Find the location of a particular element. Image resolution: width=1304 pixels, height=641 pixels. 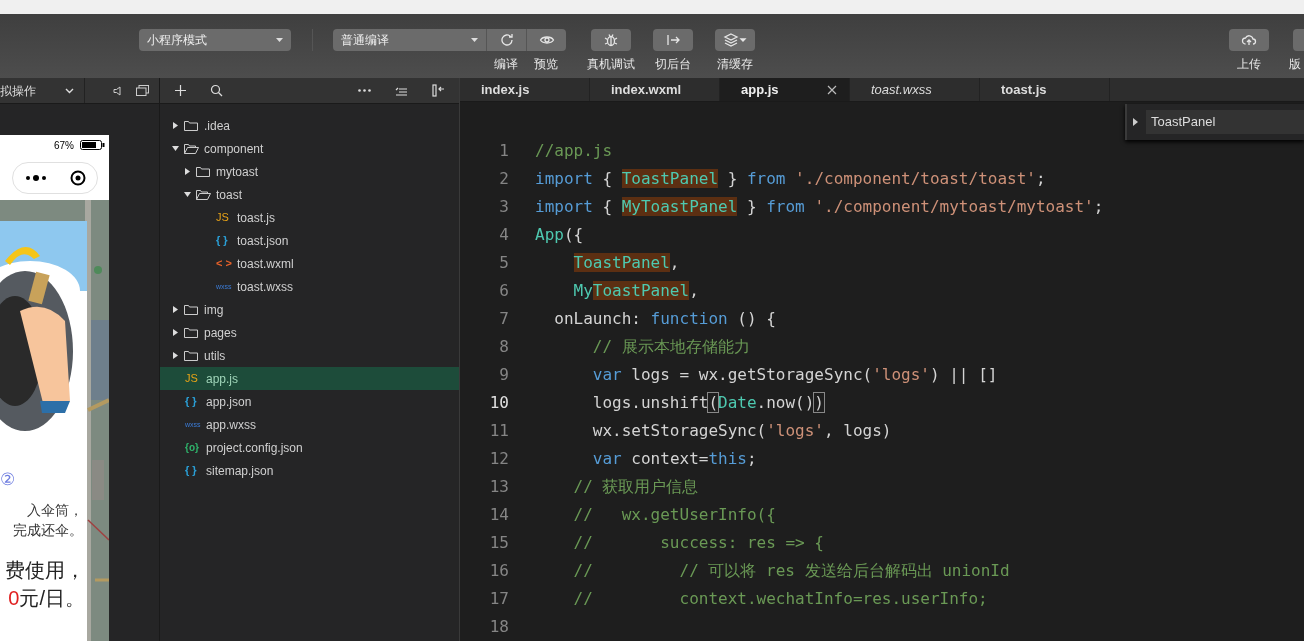

tree-item: mytoast is located at coordinates (309, 171).